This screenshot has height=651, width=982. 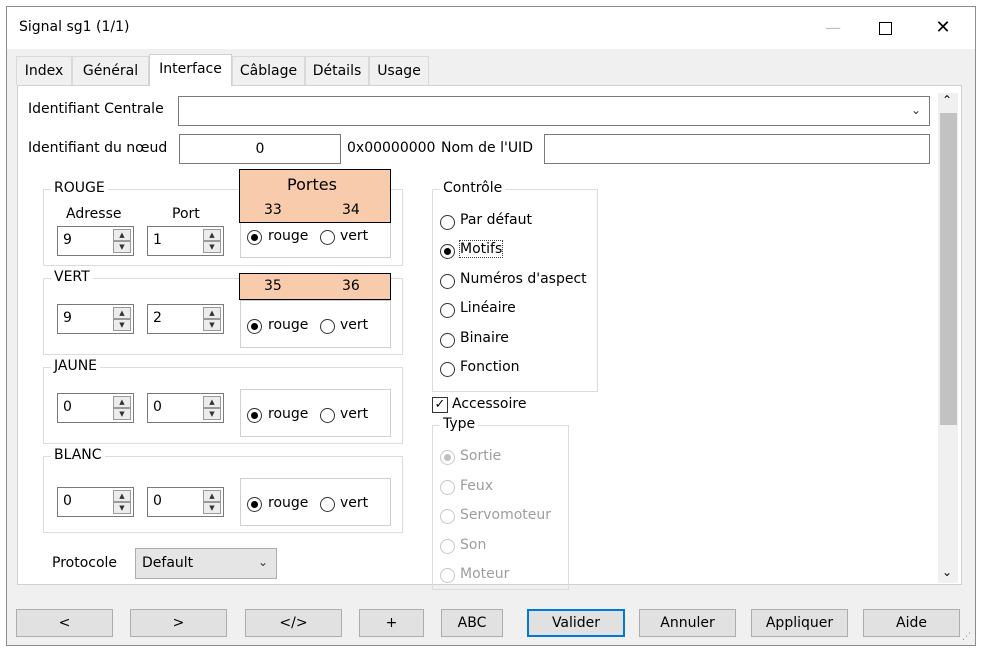 I want to click on control-option-aspect: Numéros d'aspect, so click(x=523, y=279).